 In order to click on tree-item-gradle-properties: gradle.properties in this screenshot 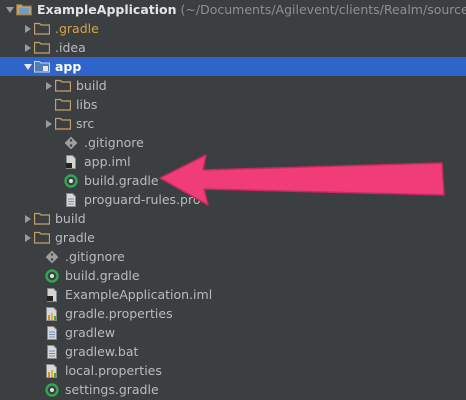, I will do `click(233, 313)`.